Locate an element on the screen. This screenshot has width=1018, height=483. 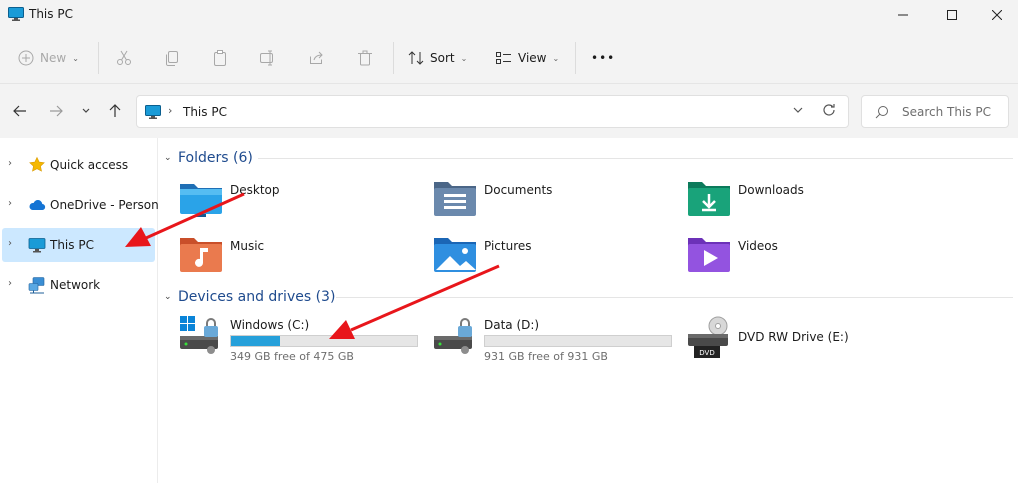
more-icon: ••• is located at coordinates (603, 58).